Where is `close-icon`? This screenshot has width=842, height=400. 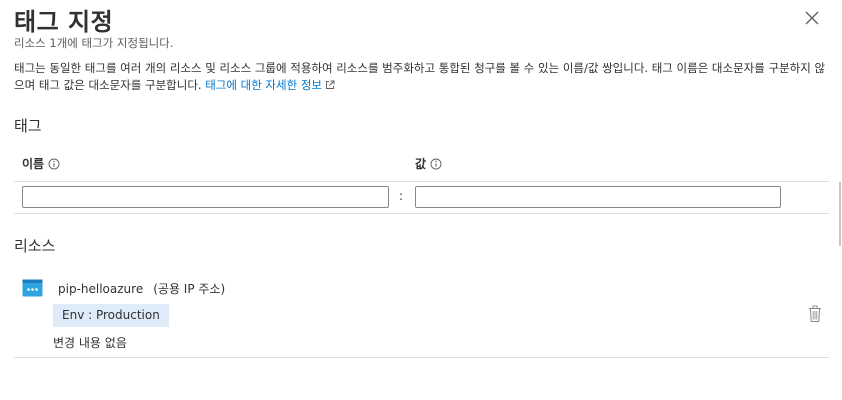
close-icon is located at coordinates (812, 18).